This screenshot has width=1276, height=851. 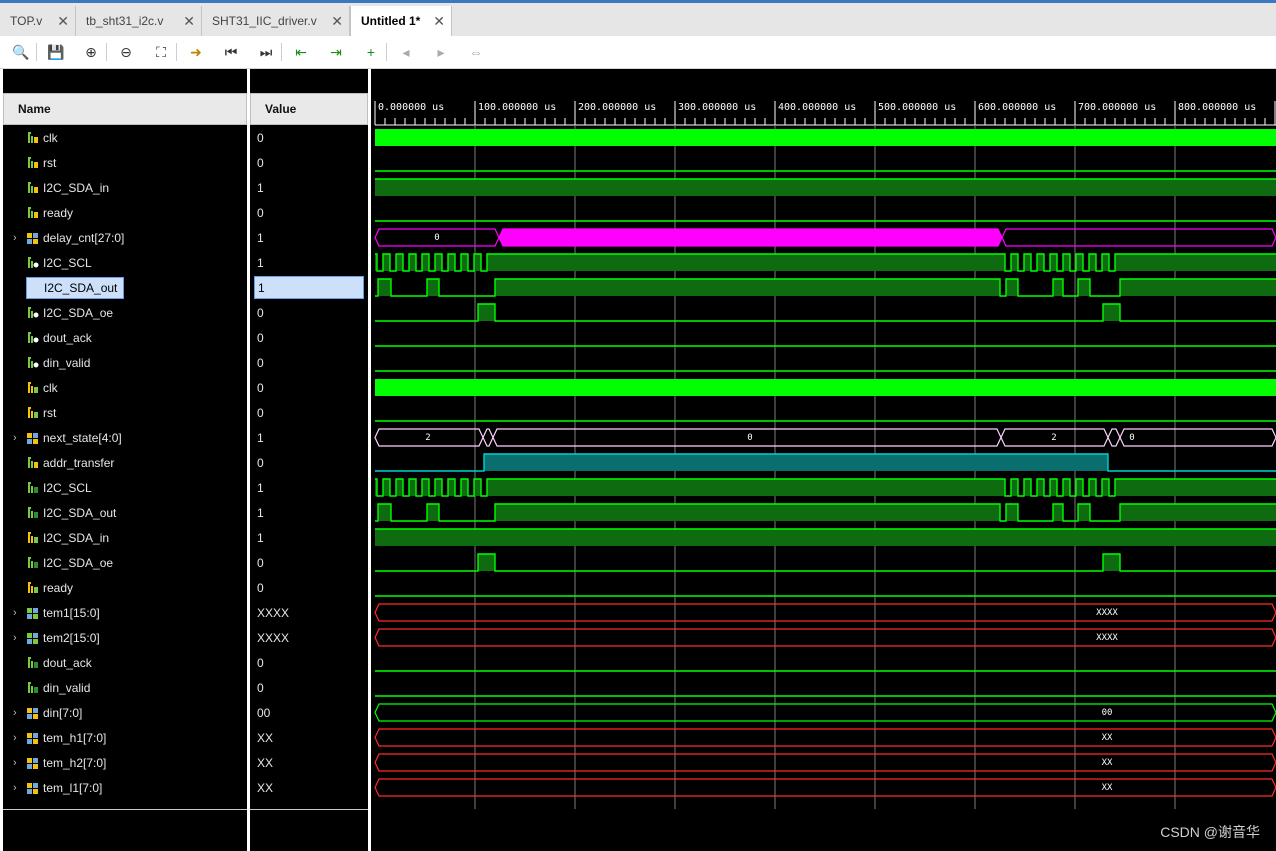 I want to click on signal-row: › tem1[15:0], so click(x=125, y=612).